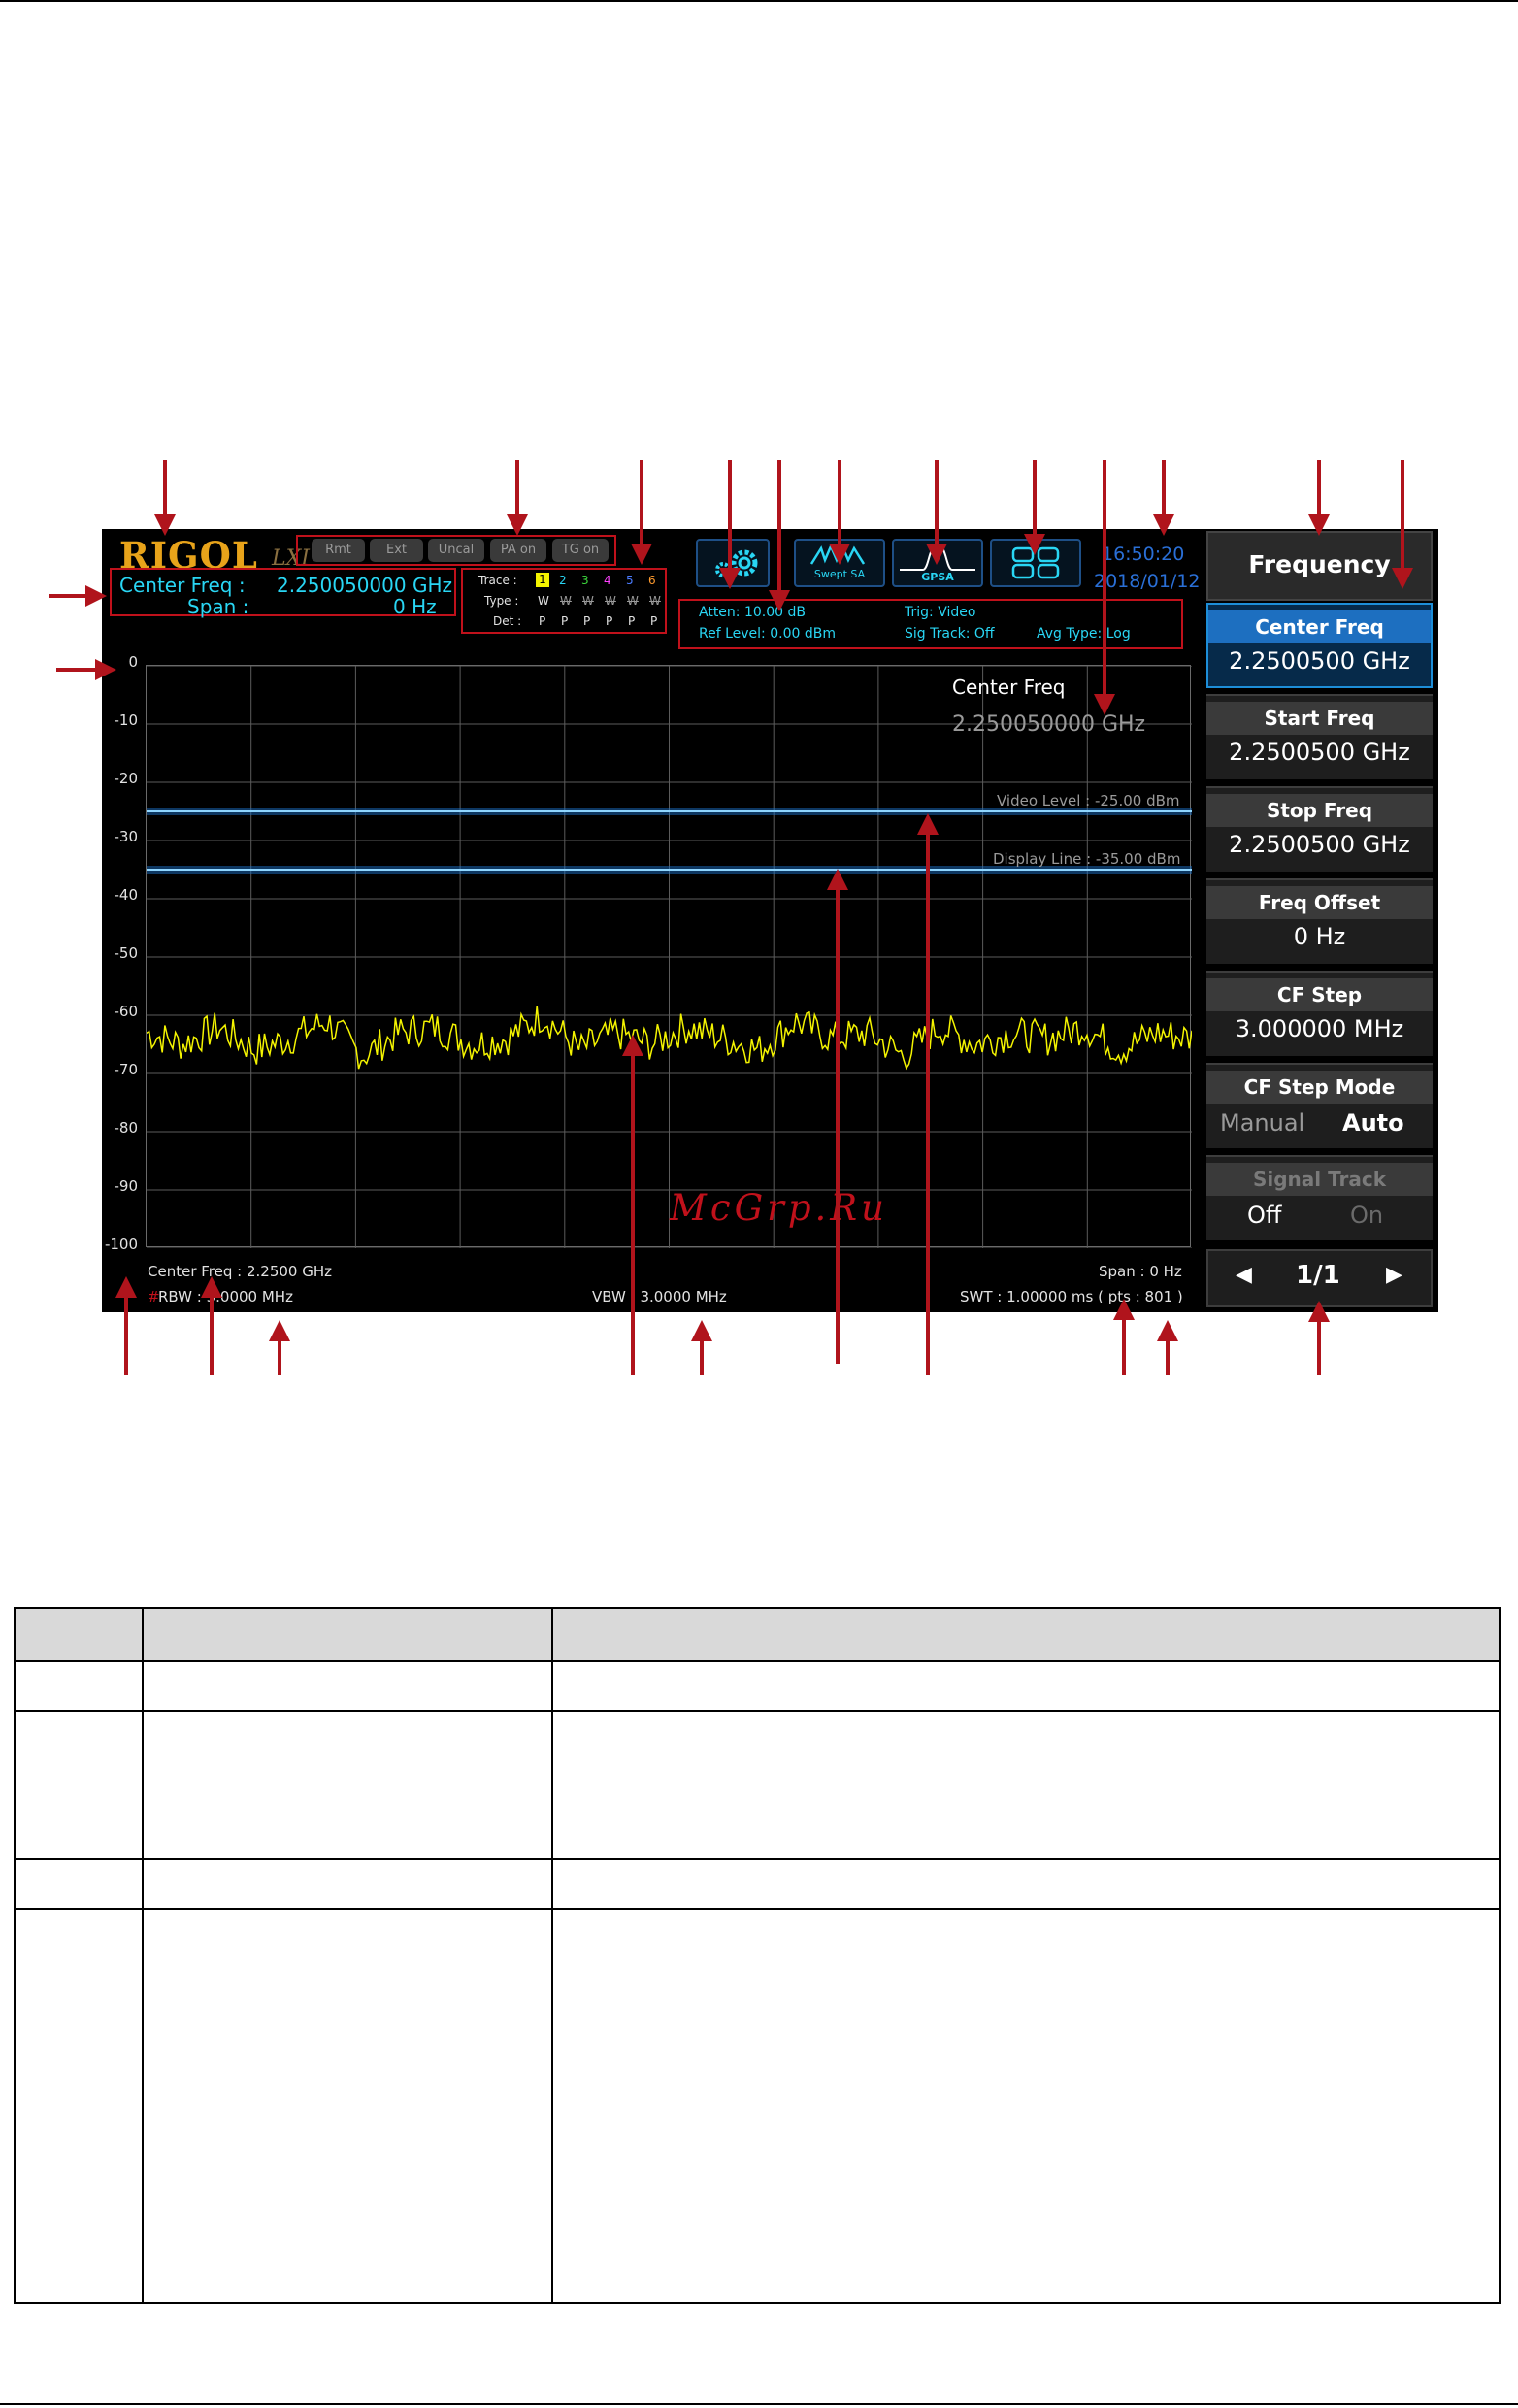 Image resolution: width=1518 pixels, height=2408 pixels. Describe the element at coordinates (127, 778) in the screenshot. I see `y-tick-label: -20` at that location.